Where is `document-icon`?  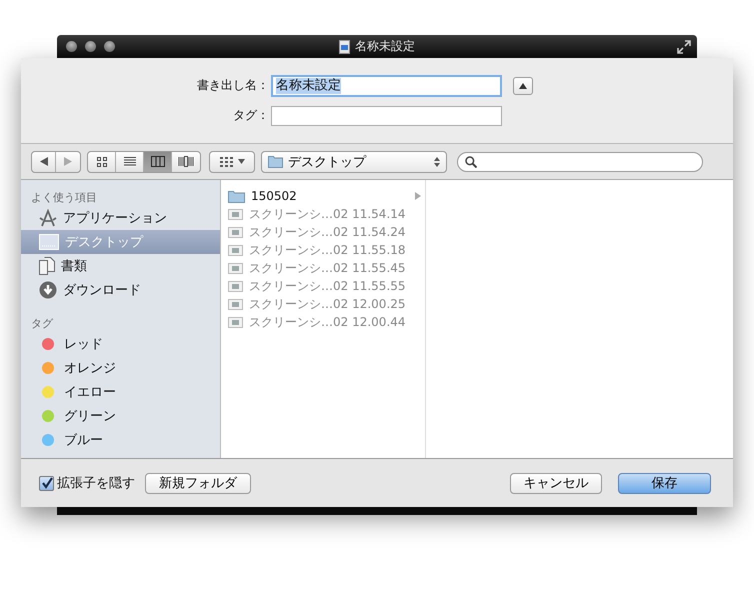 document-icon is located at coordinates (344, 47).